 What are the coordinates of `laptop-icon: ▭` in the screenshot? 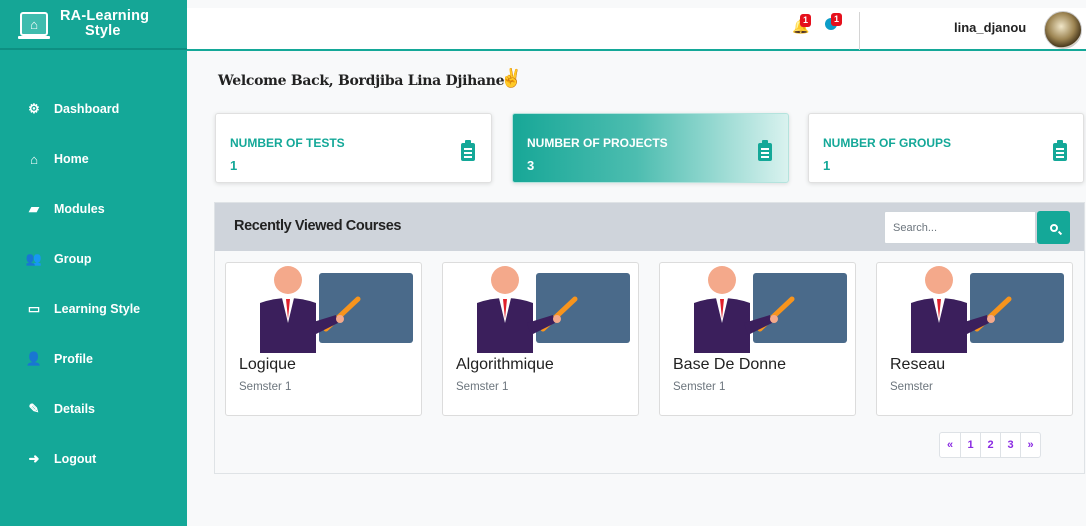 It's located at (34, 308).